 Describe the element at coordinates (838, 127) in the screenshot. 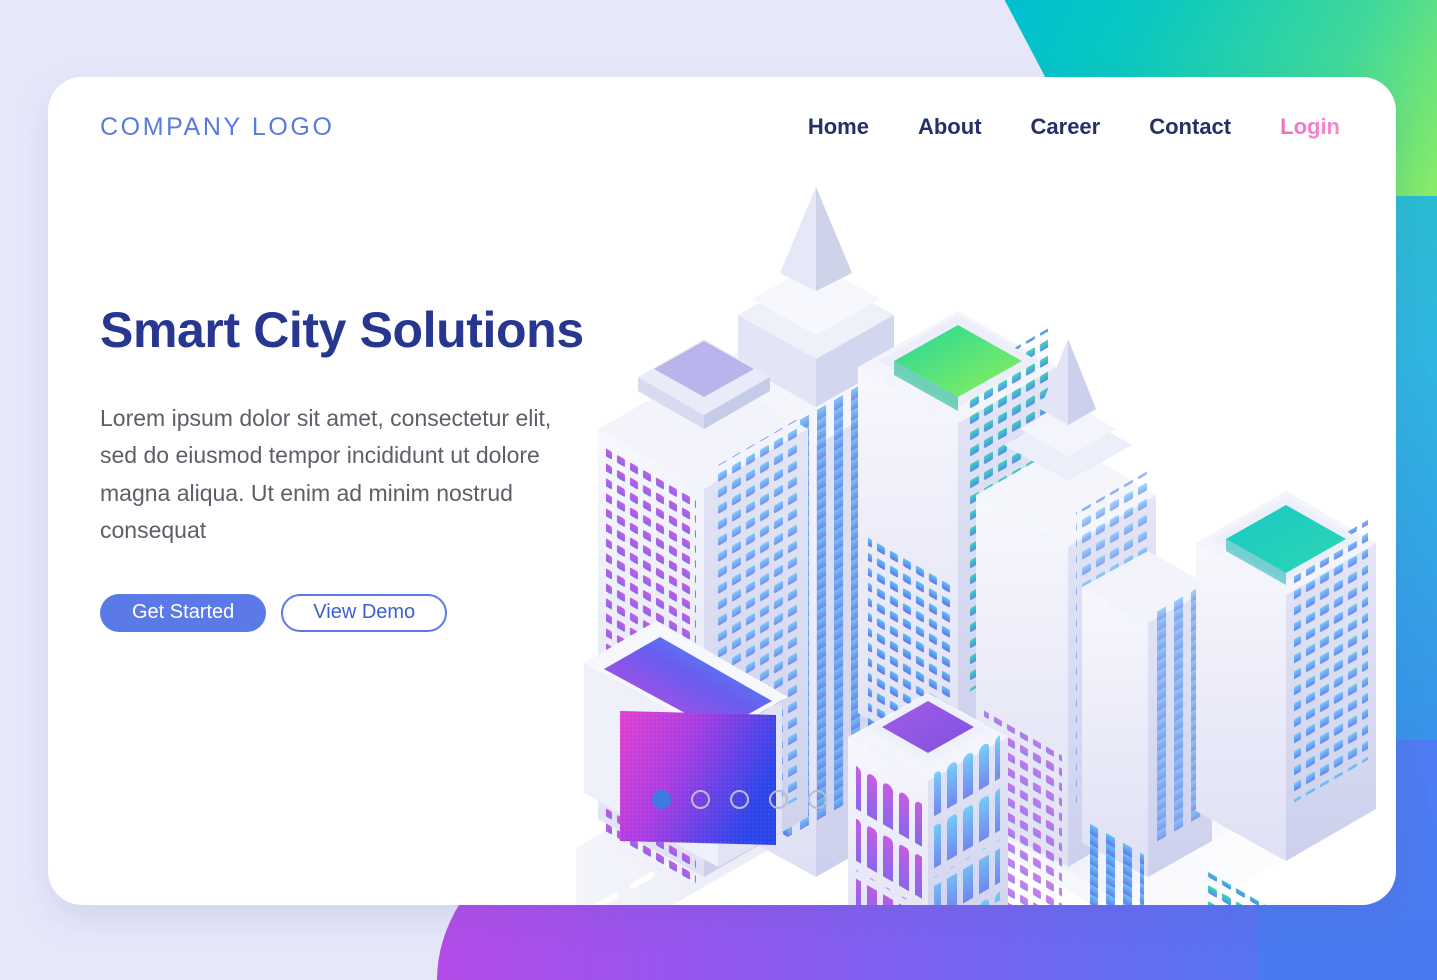

I see `nav-link-home: Home` at that location.